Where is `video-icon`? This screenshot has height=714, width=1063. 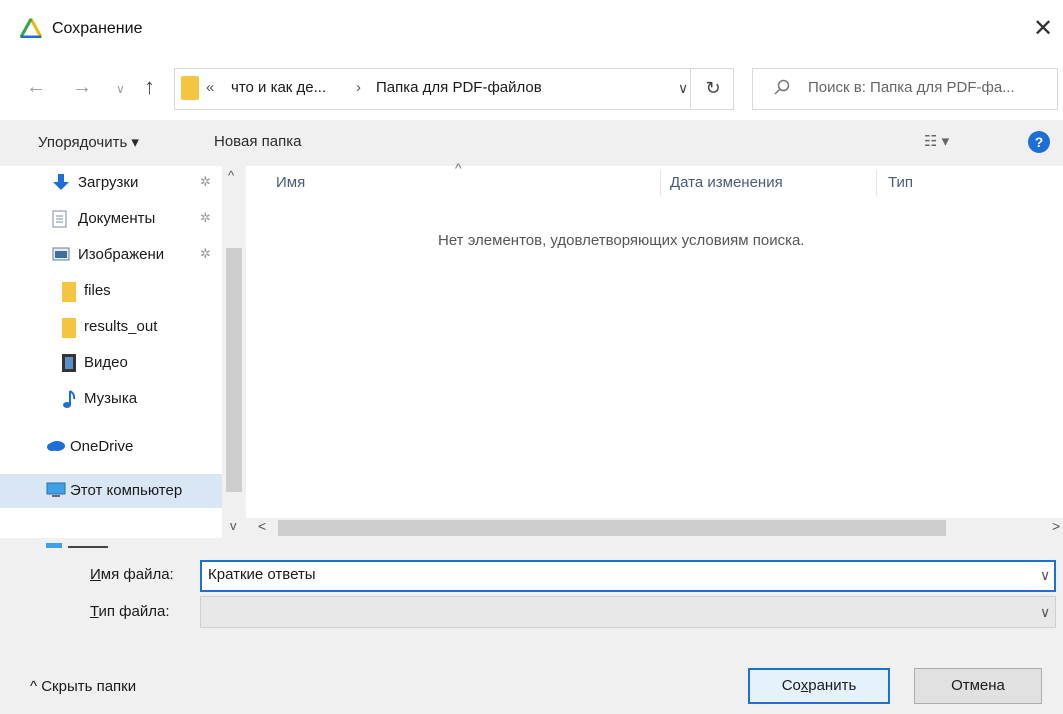
video-icon is located at coordinates (71, 363).